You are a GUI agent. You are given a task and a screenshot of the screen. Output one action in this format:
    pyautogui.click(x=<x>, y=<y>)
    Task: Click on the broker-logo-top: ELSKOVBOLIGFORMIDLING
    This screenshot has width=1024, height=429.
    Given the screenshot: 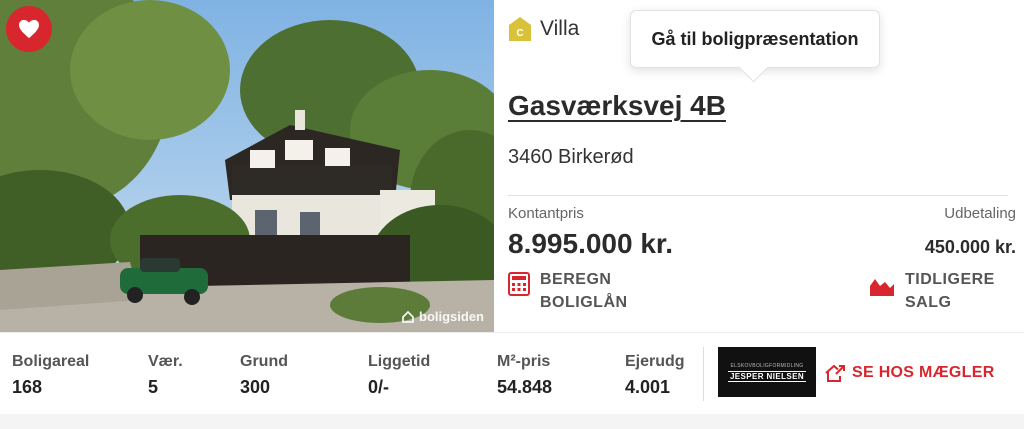 What is the action you would take?
    pyautogui.click(x=767, y=365)
    